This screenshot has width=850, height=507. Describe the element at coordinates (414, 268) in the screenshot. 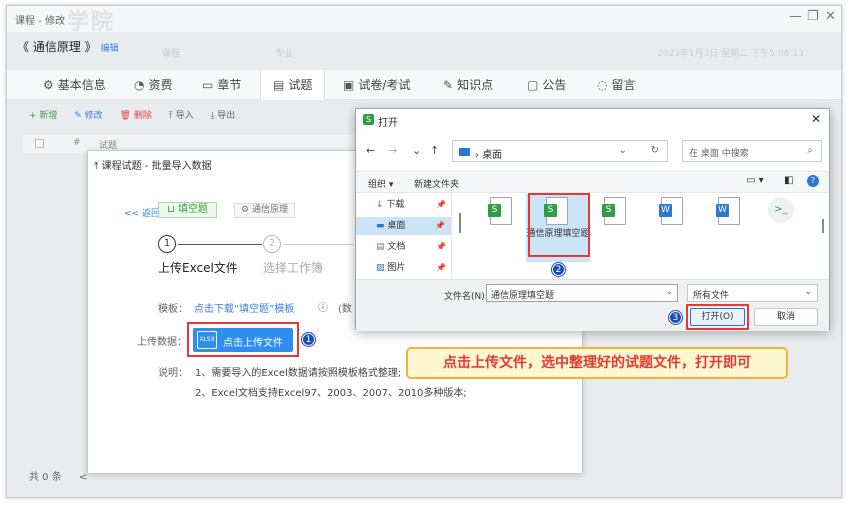

I see `nav-item-pictures: ▨ 图片 📌` at that location.